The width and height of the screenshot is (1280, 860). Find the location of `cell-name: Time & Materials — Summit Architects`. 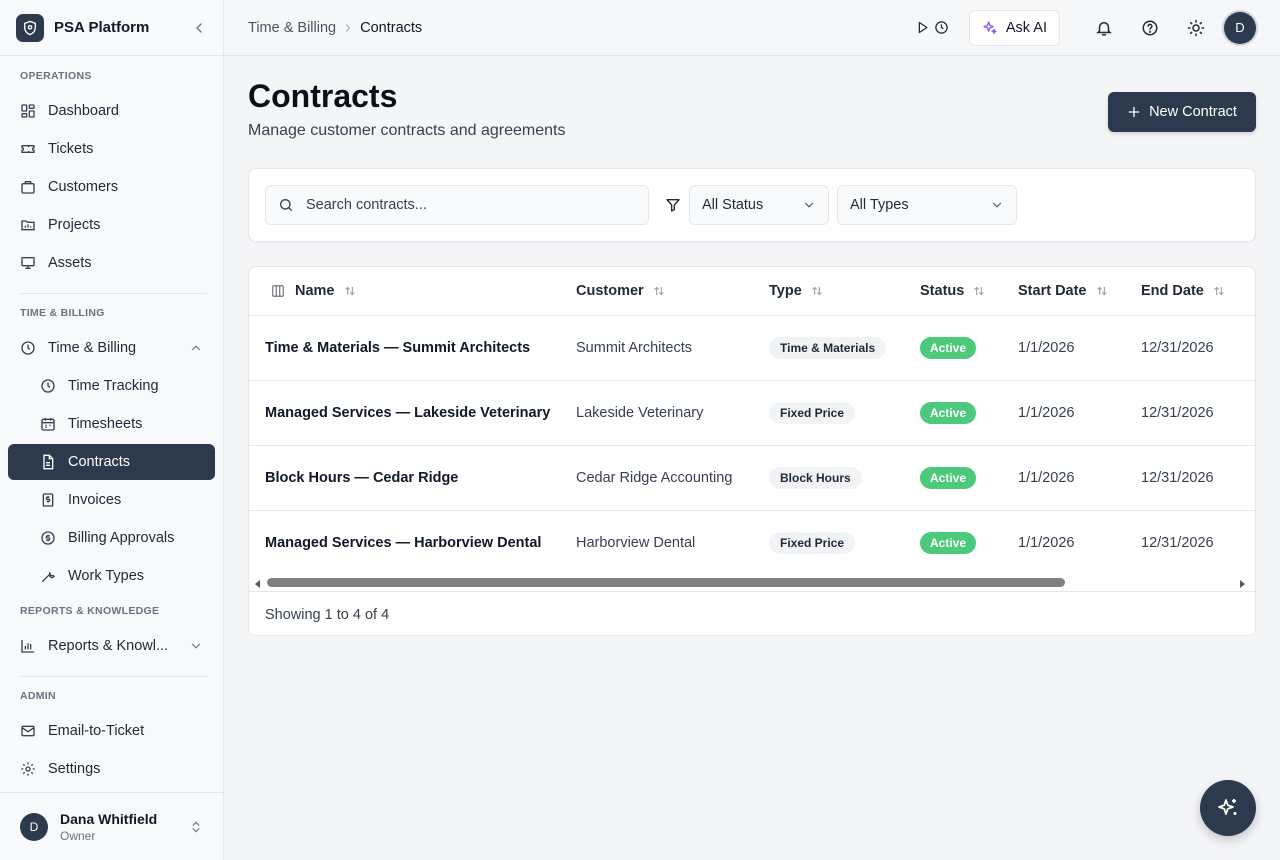

cell-name: Time & Materials — Summit Architects is located at coordinates (397, 348).